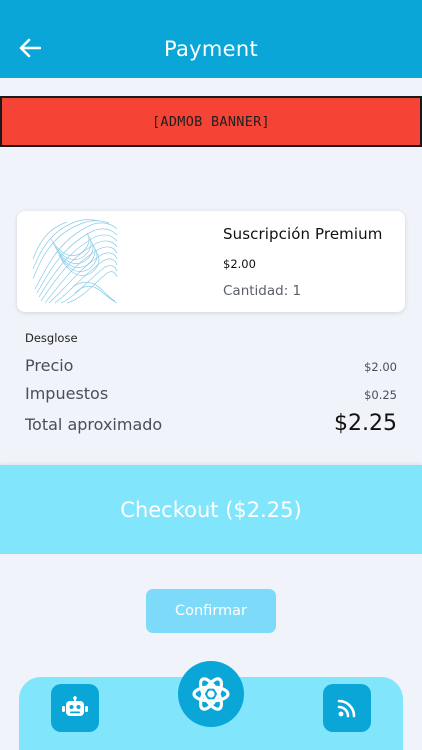 The width and height of the screenshot is (422, 750). I want to click on page-title: Payment, so click(211, 49).